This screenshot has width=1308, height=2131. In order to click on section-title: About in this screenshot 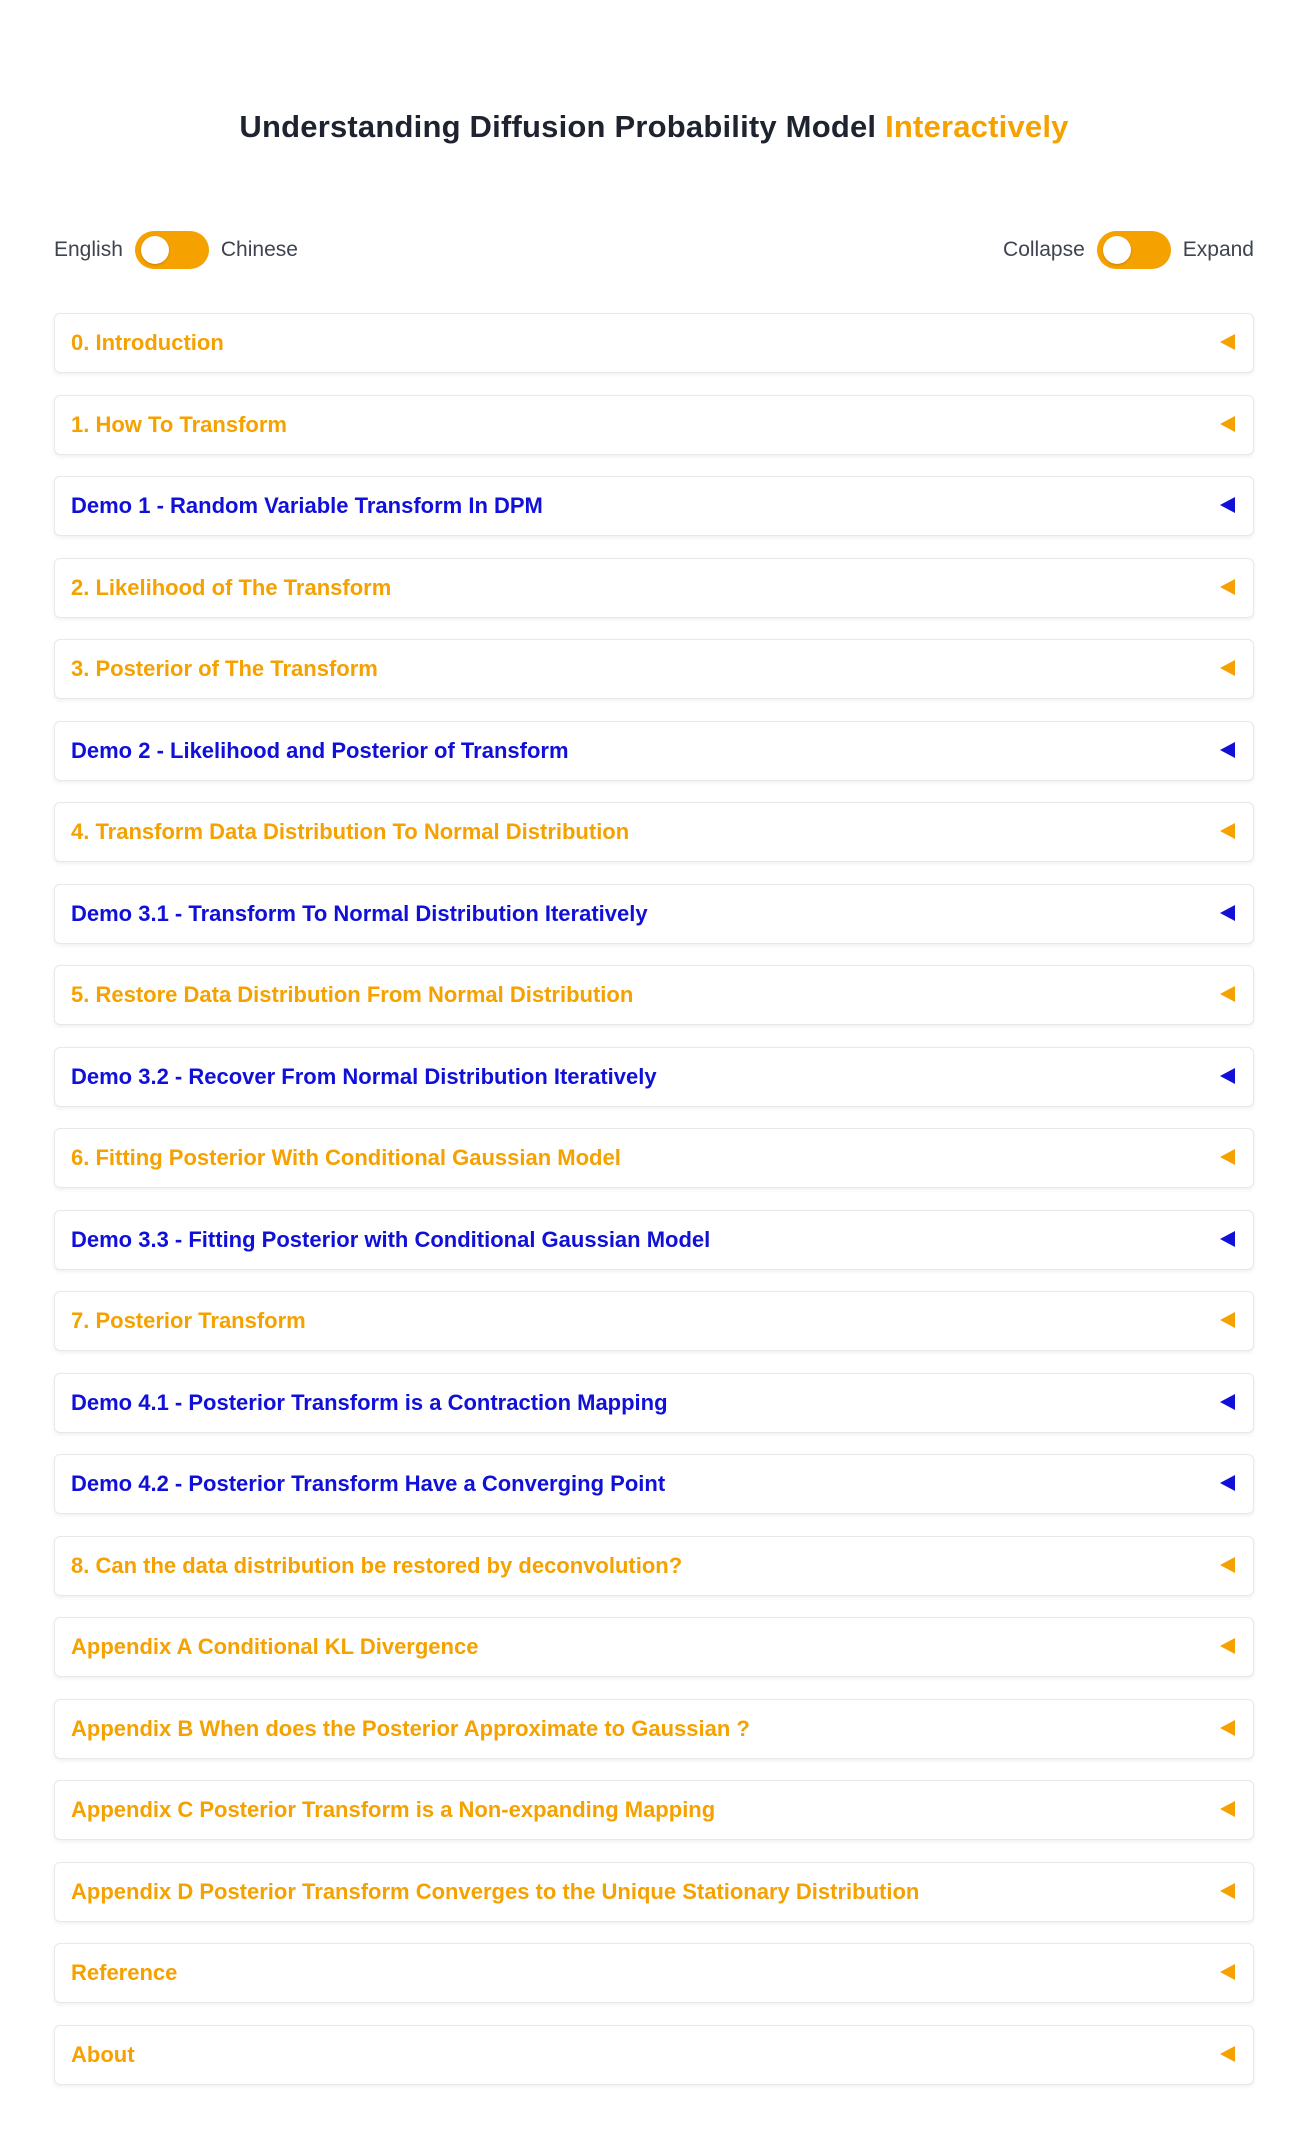, I will do `click(103, 2054)`.